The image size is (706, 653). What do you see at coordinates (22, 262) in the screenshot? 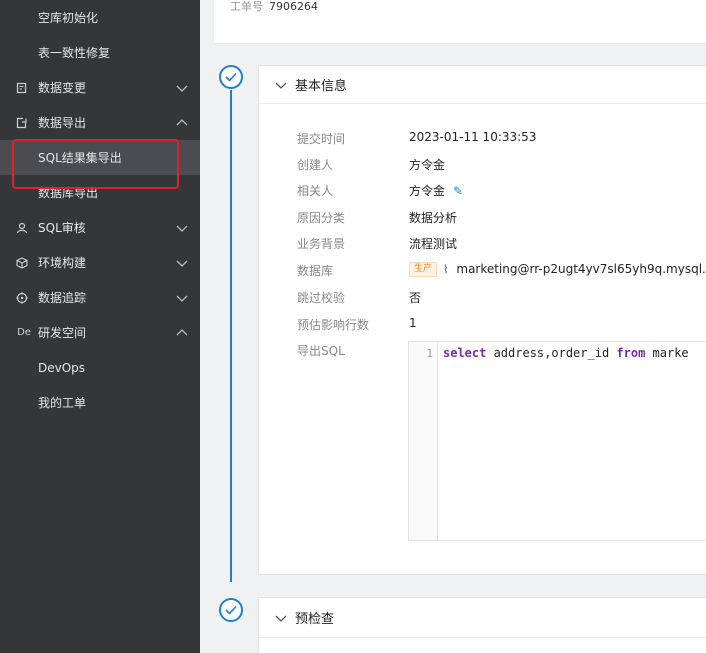
I see `cube-icon` at bounding box center [22, 262].